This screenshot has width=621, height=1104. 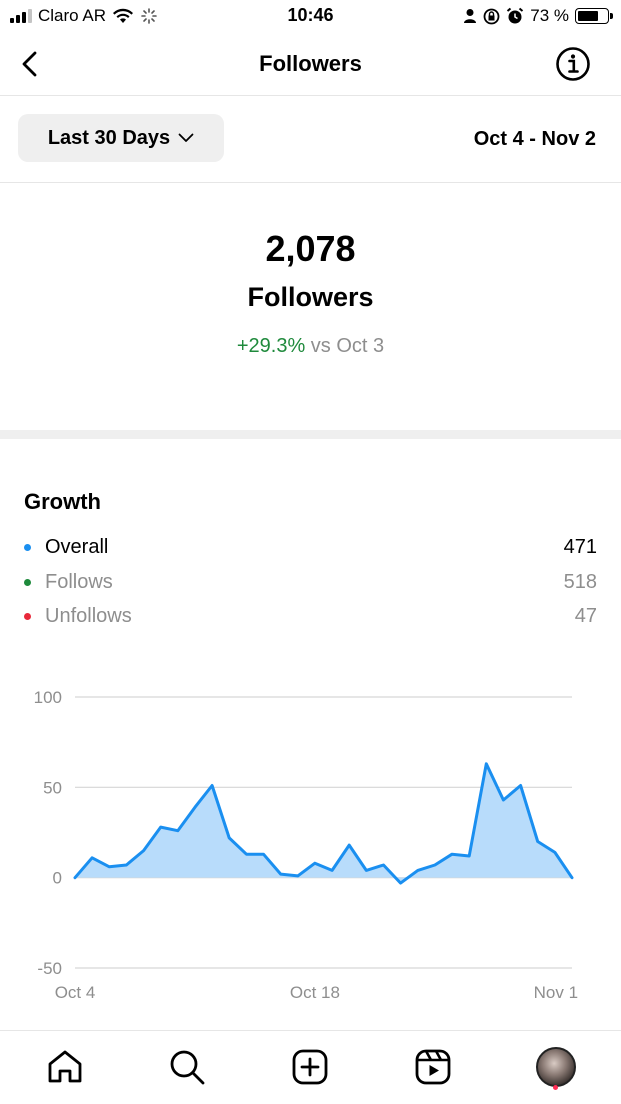 What do you see at coordinates (310, 616) in the screenshot?
I see `growth-row-unfollows: Unfollows 47` at bounding box center [310, 616].